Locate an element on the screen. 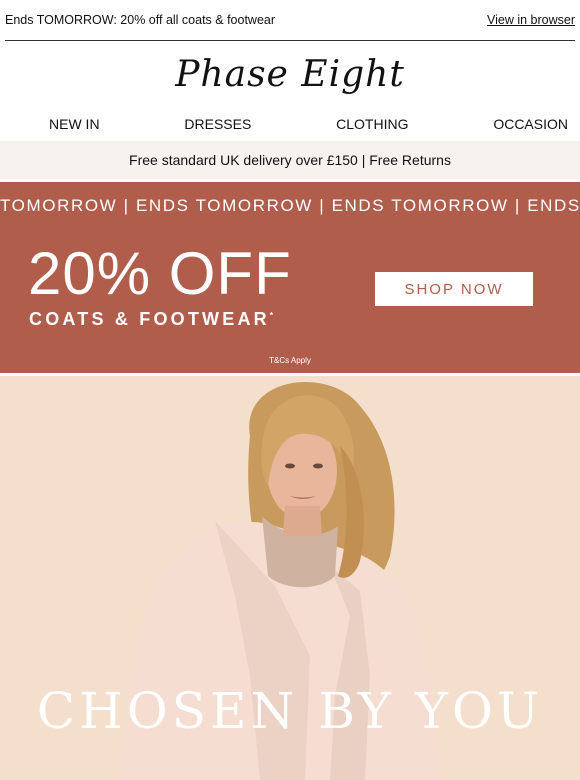 The width and height of the screenshot is (580, 780). nav-item-clothing: CLOTHING is located at coordinates (372, 124).